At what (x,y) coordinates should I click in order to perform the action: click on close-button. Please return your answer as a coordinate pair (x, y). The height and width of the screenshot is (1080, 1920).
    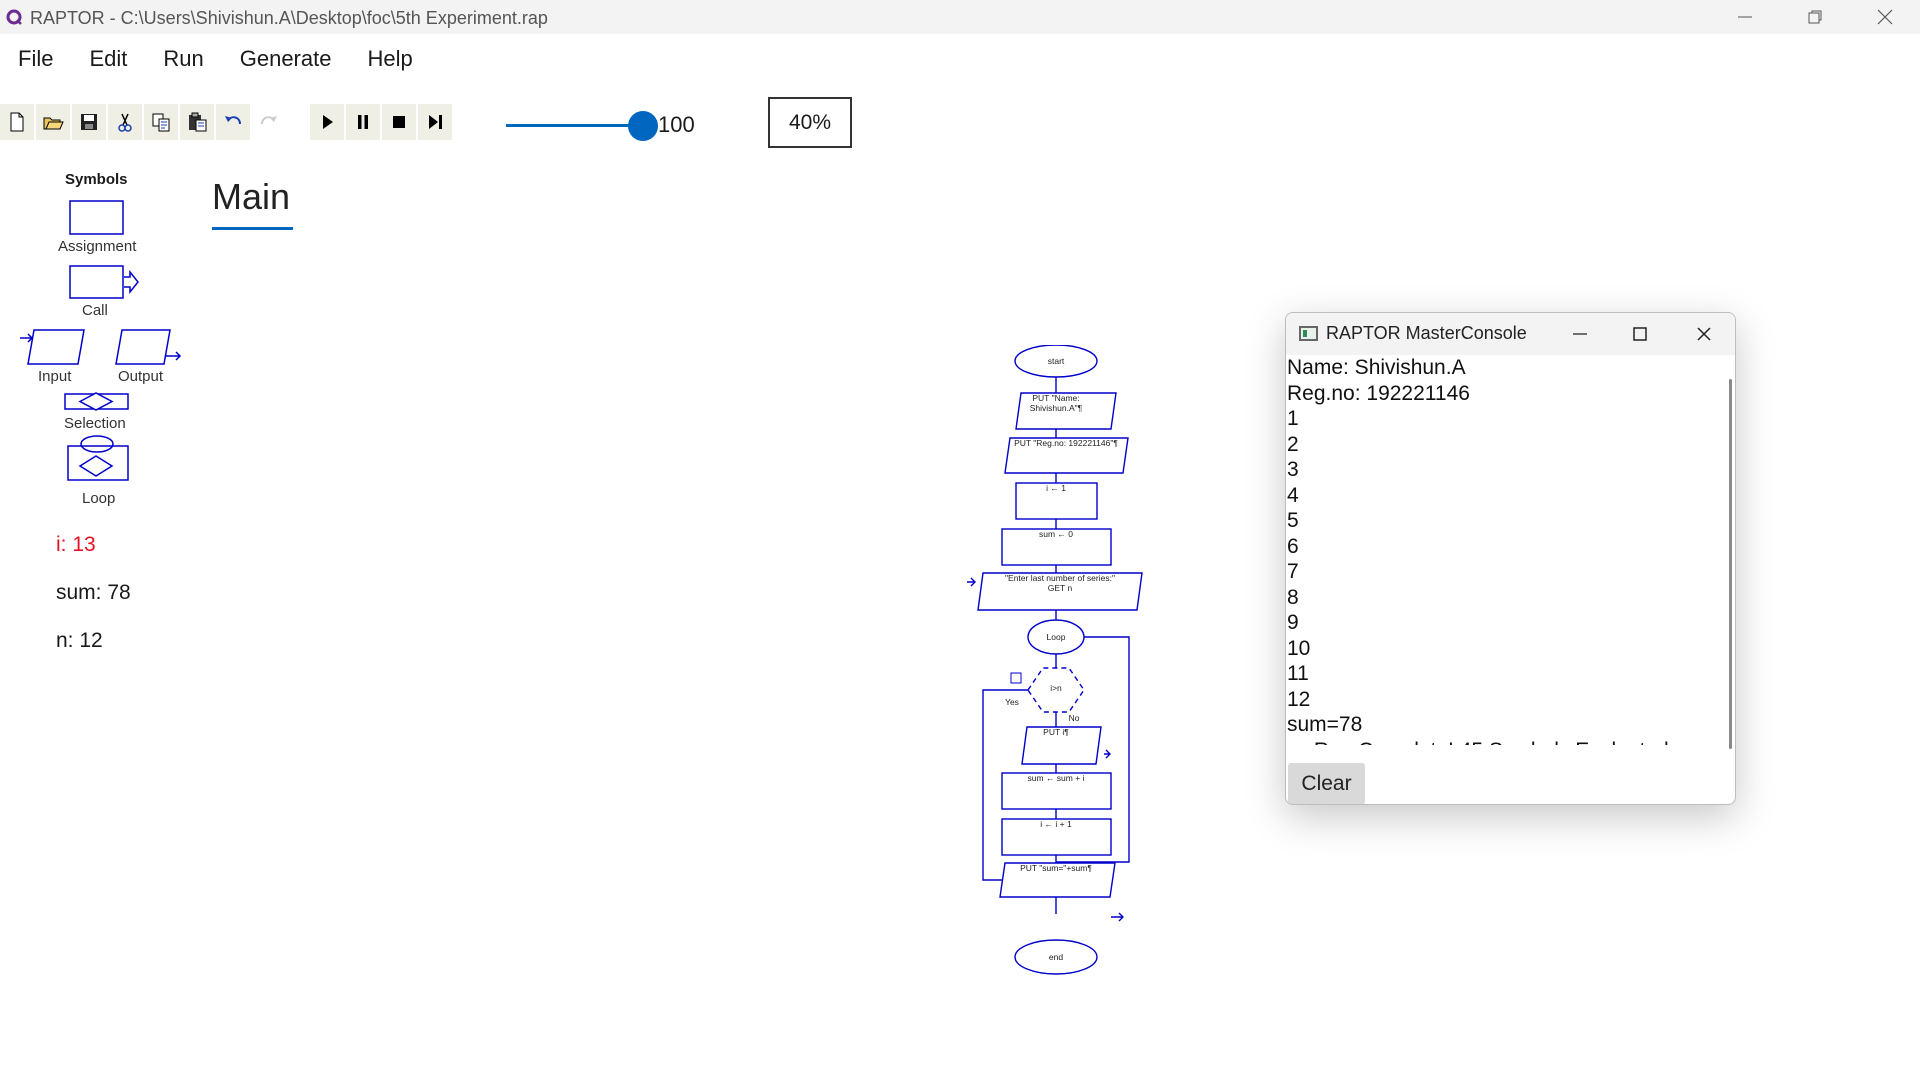
    Looking at the image, I should click on (1885, 17).